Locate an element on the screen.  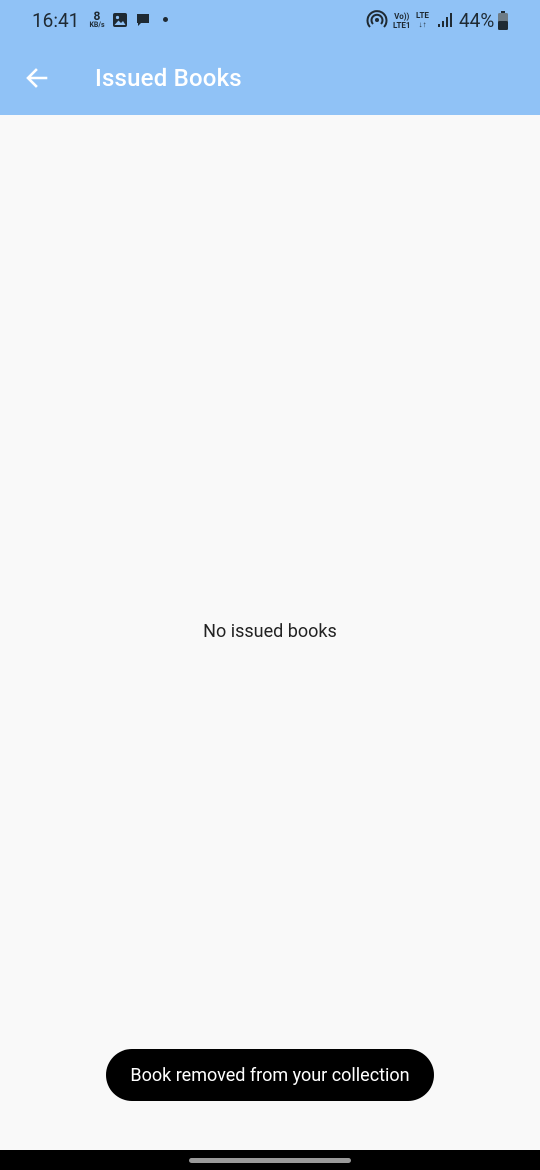
app-bar: Issued Books is located at coordinates (270, 77).